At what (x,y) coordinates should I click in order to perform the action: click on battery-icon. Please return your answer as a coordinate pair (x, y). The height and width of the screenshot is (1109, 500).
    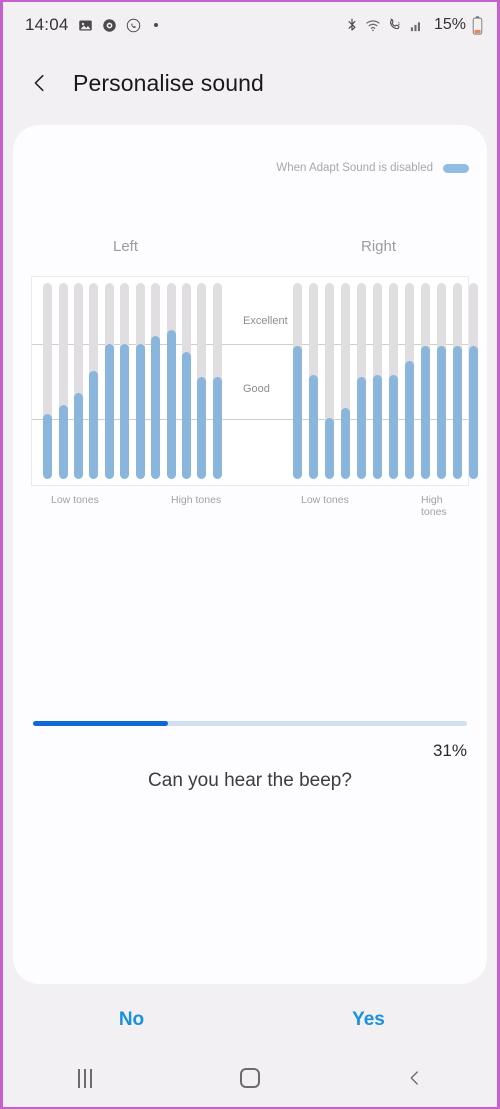
    Looking at the image, I should click on (477, 25).